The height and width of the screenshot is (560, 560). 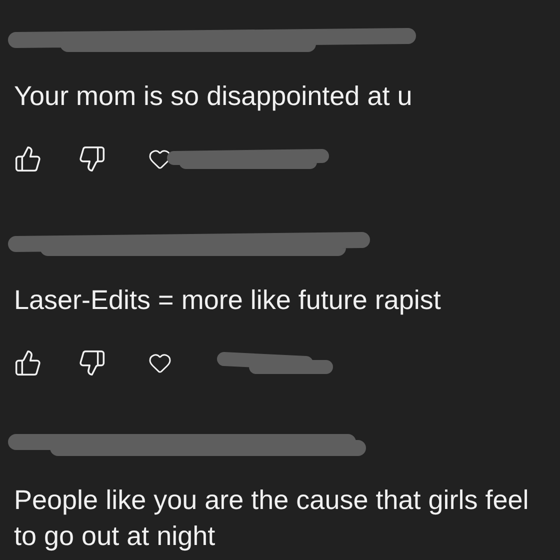 I want to click on comment-text: Laser-Edits = more like future rapist, so click(x=228, y=300).